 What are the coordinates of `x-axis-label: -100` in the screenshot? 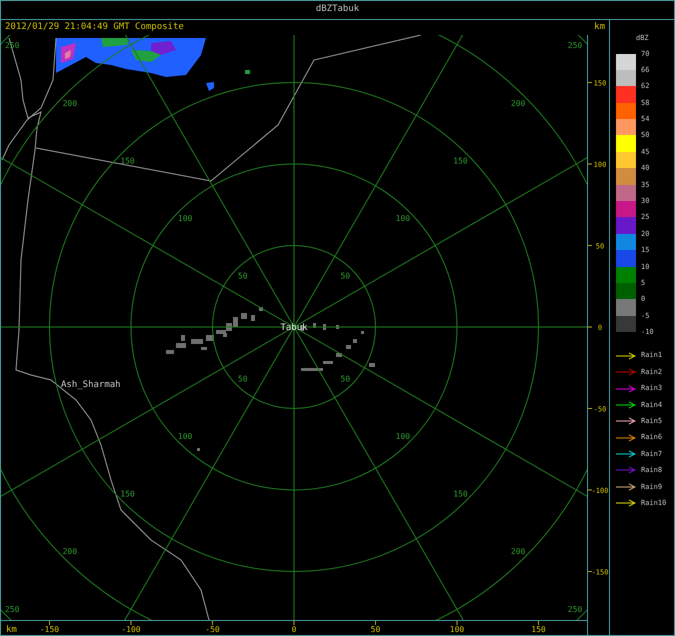 It's located at (131, 629).